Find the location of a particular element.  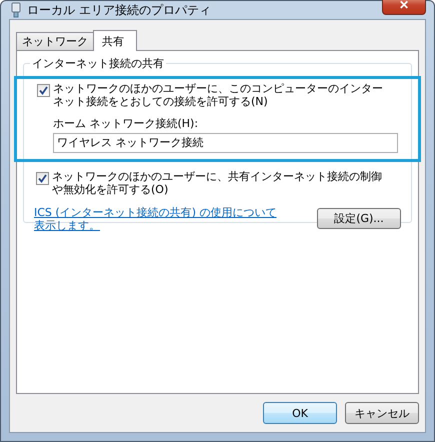

tab: 共有 is located at coordinates (115, 40).